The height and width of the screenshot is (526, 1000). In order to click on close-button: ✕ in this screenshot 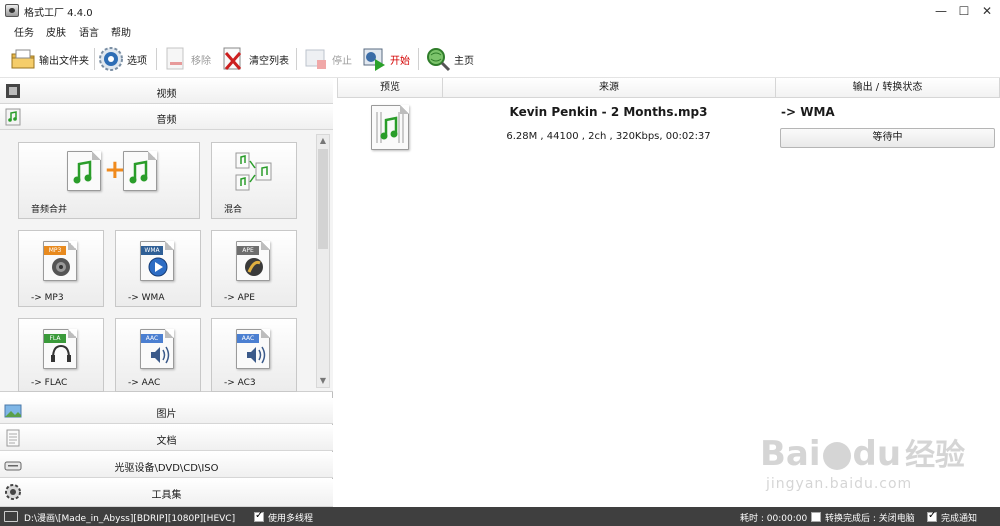, I will do `click(987, 11)`.